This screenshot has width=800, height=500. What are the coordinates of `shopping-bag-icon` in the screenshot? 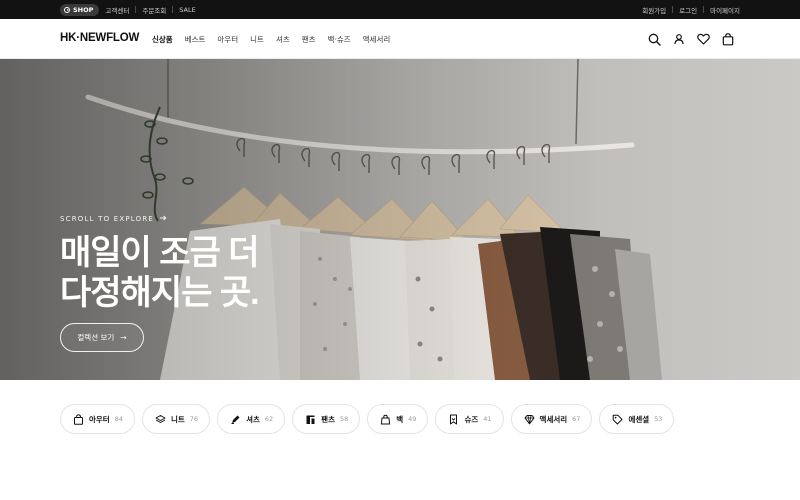 It's located at (78, 419).